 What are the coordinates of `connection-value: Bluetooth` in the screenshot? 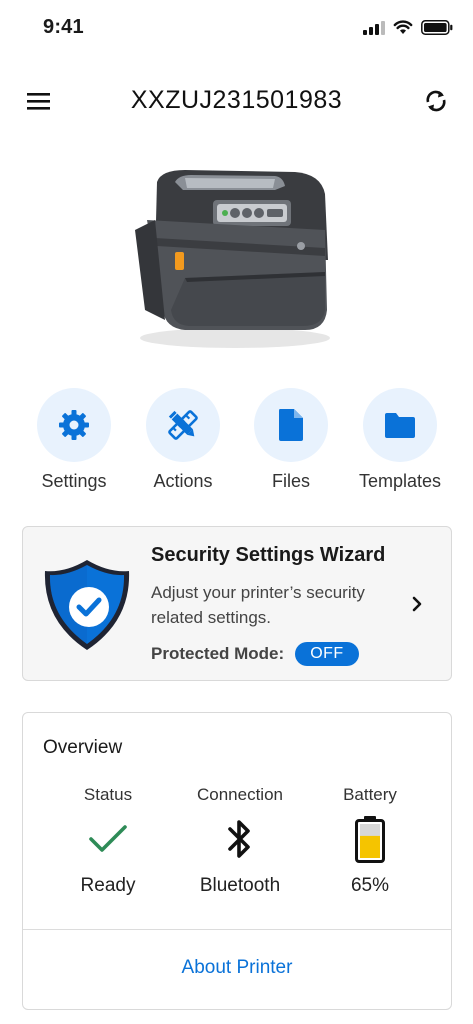 It's located at (240, 885).